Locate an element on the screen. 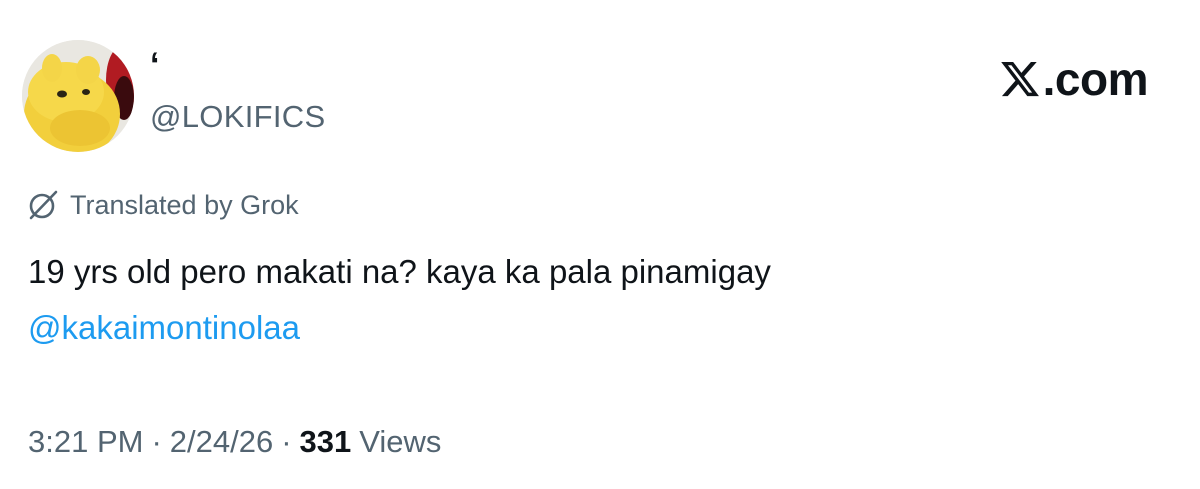 The image size is (1200, 489). tweet-date: 2/24/26 is located at coordinates (221, 442).